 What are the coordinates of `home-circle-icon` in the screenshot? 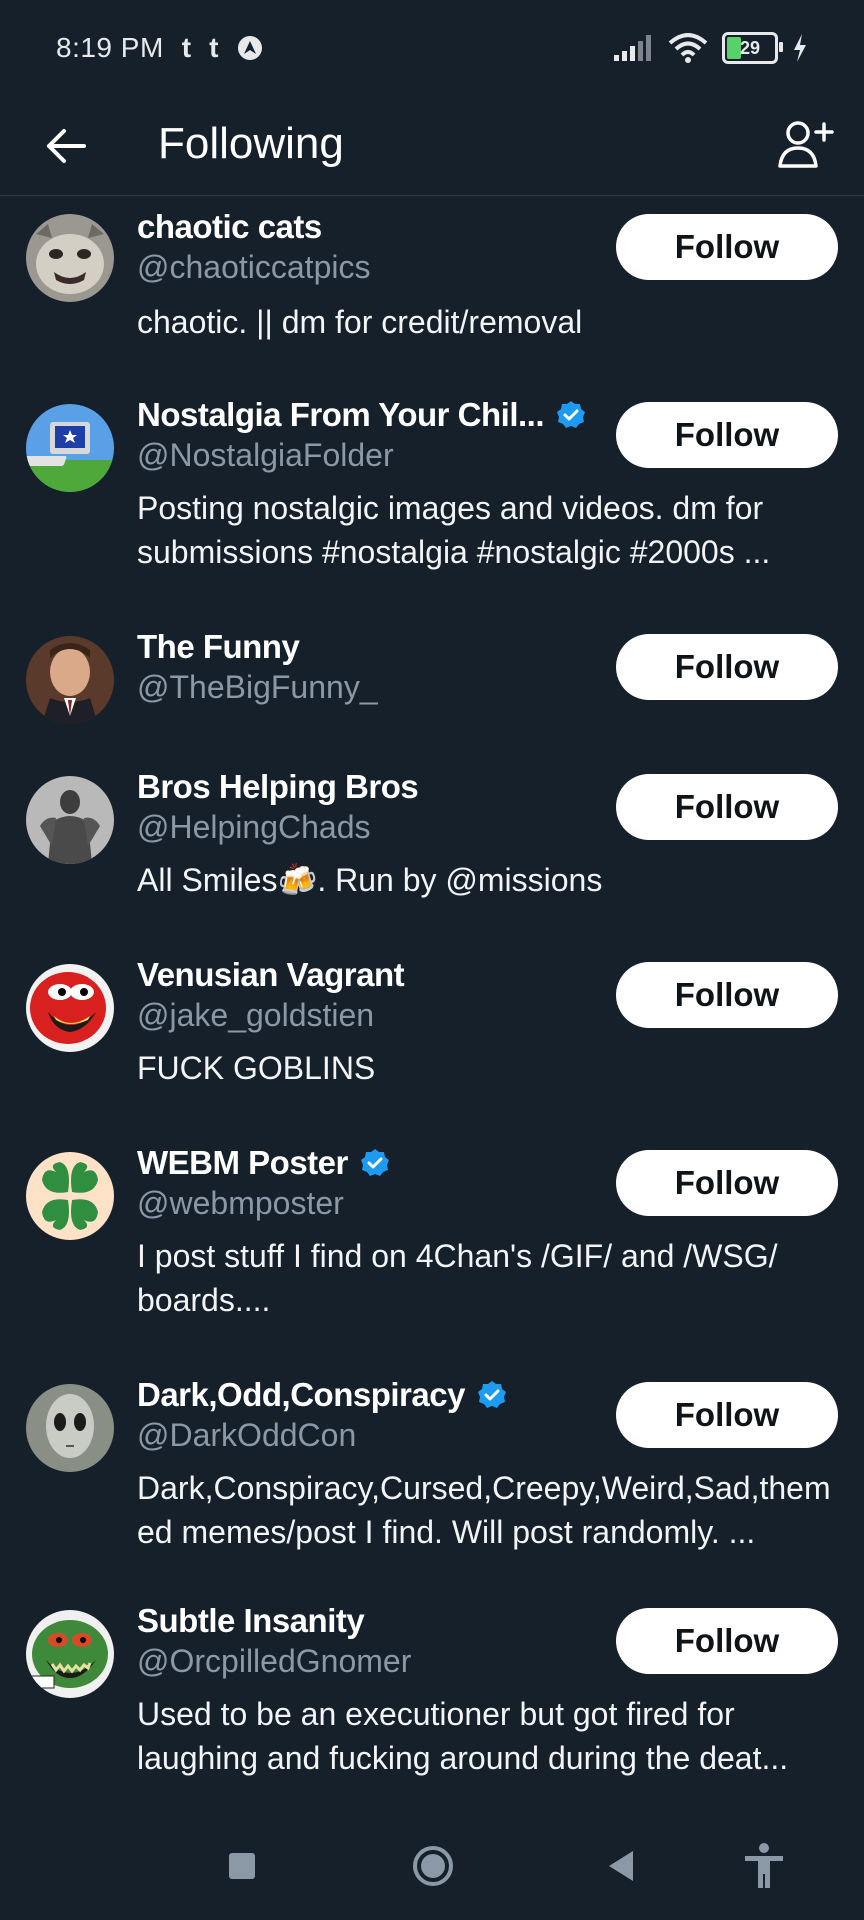 It's located at (433, 1866).